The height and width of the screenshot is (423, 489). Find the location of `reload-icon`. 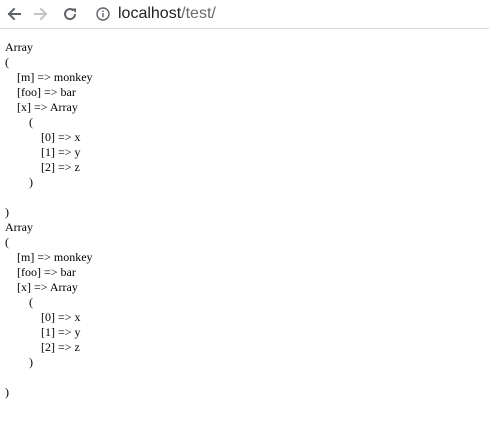

reload-icon is located at coordinates (70, 14).